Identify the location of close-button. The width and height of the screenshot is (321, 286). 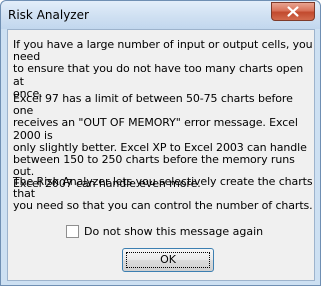
(293, 11).